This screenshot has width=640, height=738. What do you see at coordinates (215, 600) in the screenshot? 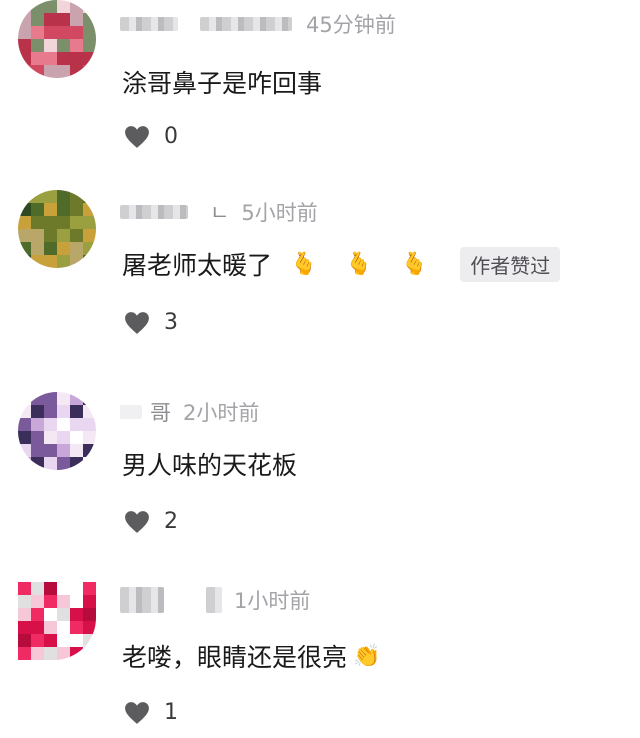
I see `comment-meta: 1小时前` at bounding box center [215, 600].